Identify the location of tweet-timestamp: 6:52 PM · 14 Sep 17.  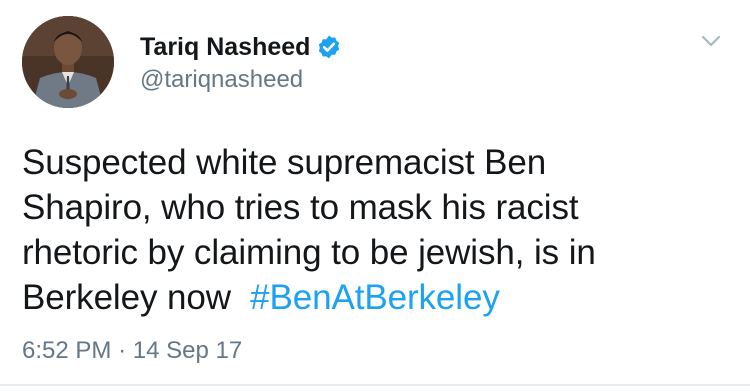
(132, 351).